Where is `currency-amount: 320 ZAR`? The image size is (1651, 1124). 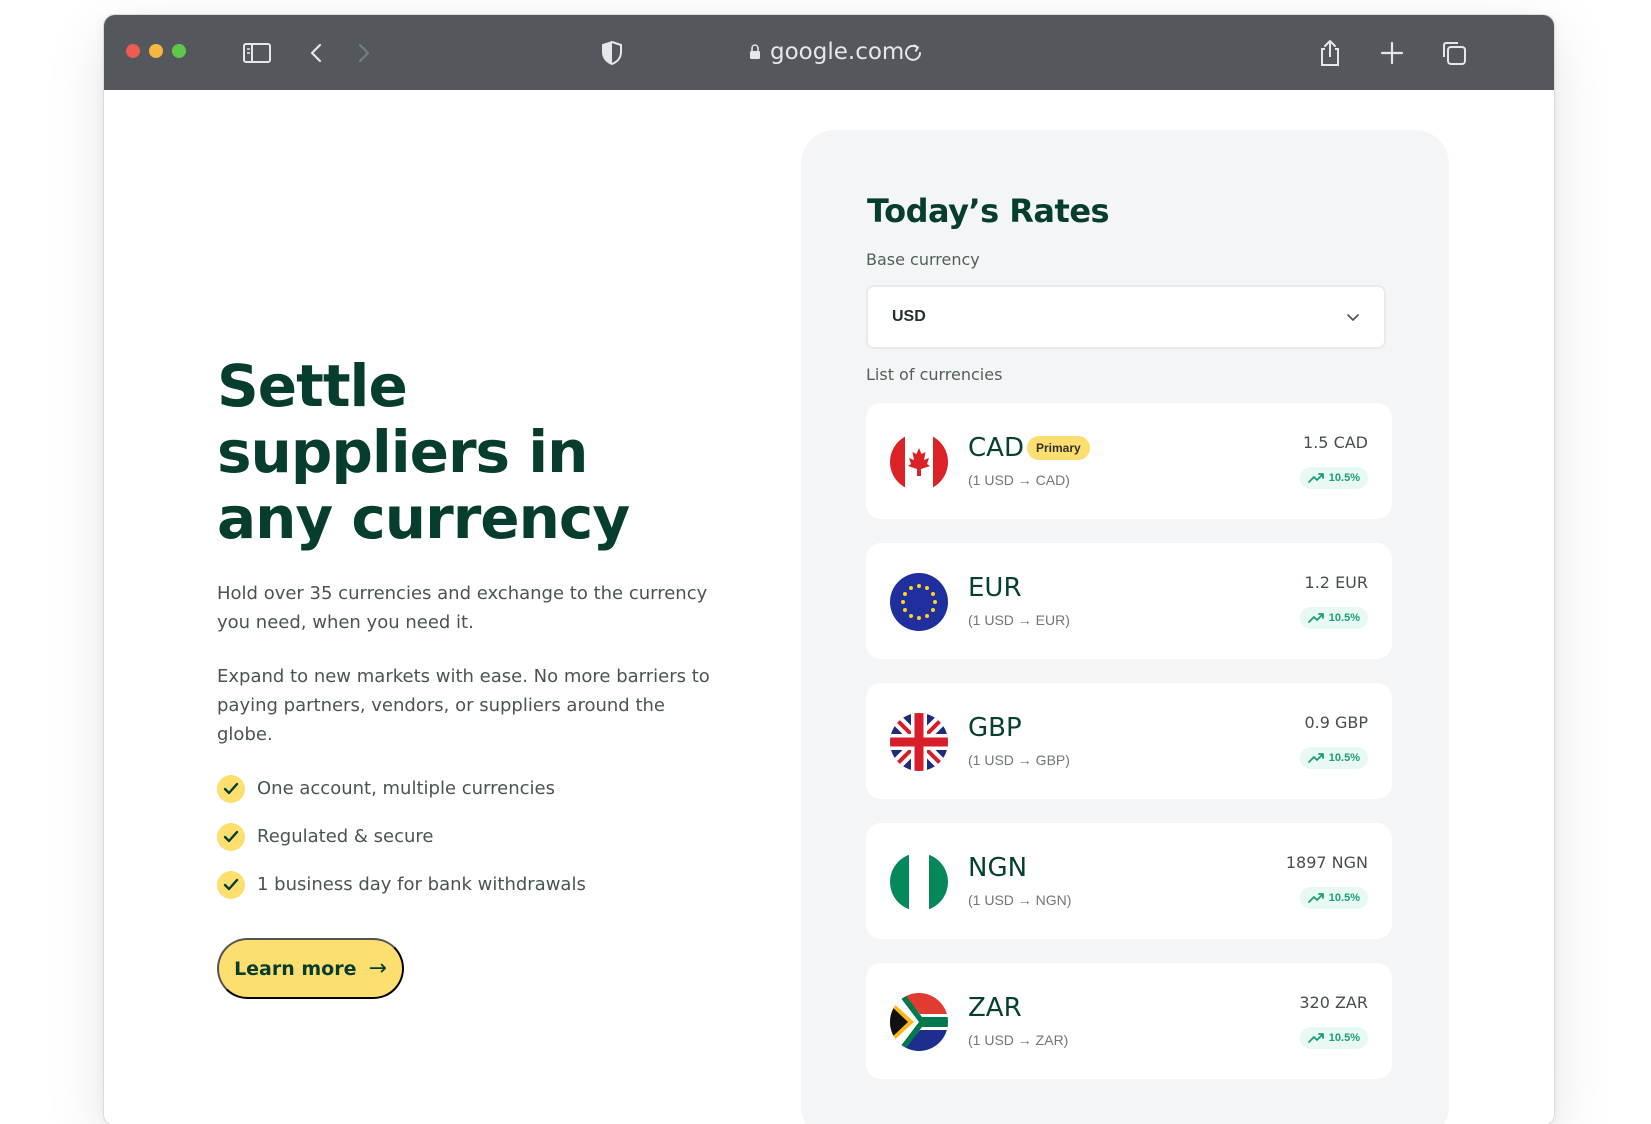
currency-amount: 320 ZAR is located at coordinates (1333, 1002).